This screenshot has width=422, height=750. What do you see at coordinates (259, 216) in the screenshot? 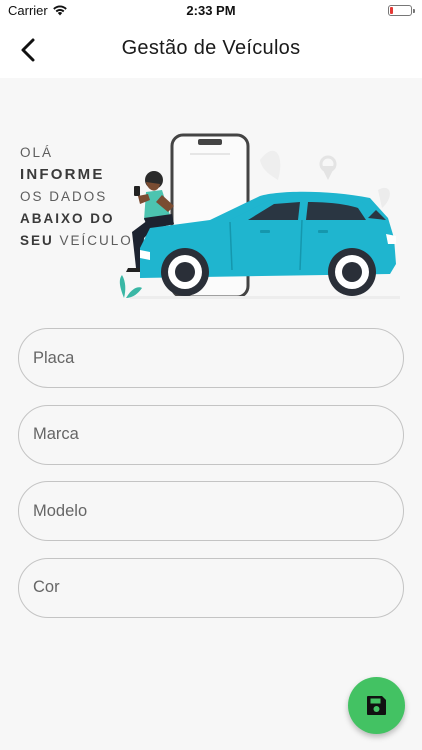
I see `car-illustration` at bounding box center [259, 216].